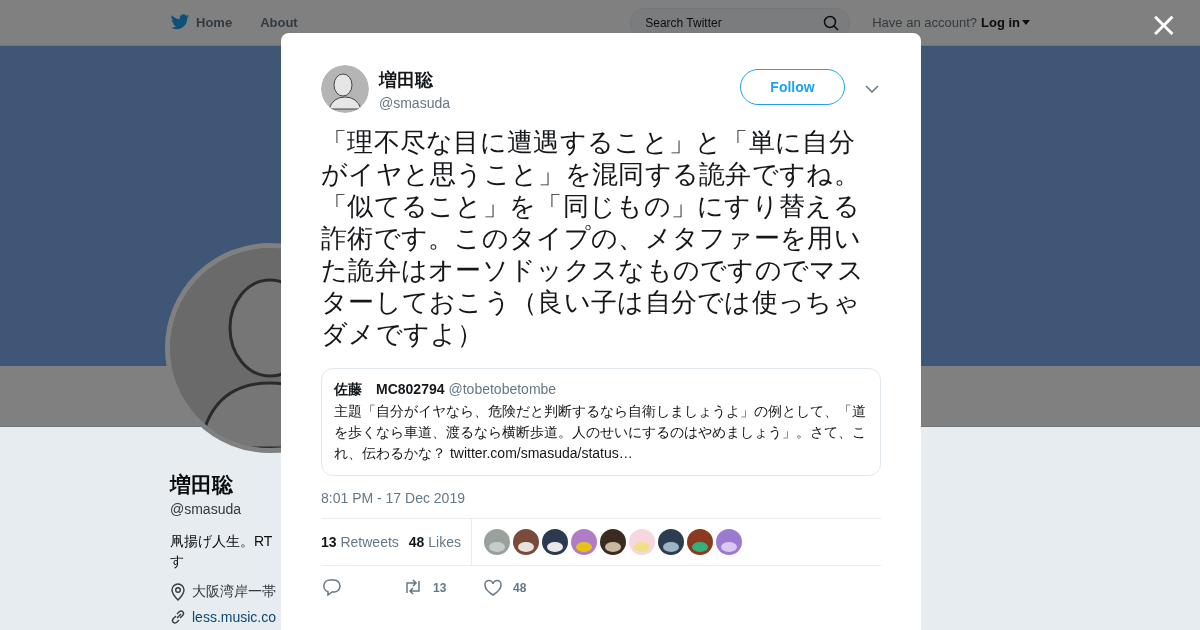 This screenshot has height=630, width=1200. Describe the element at coordinates (434, 542) in the screenshot. I see `stat-link: 48 Likes` at that location.